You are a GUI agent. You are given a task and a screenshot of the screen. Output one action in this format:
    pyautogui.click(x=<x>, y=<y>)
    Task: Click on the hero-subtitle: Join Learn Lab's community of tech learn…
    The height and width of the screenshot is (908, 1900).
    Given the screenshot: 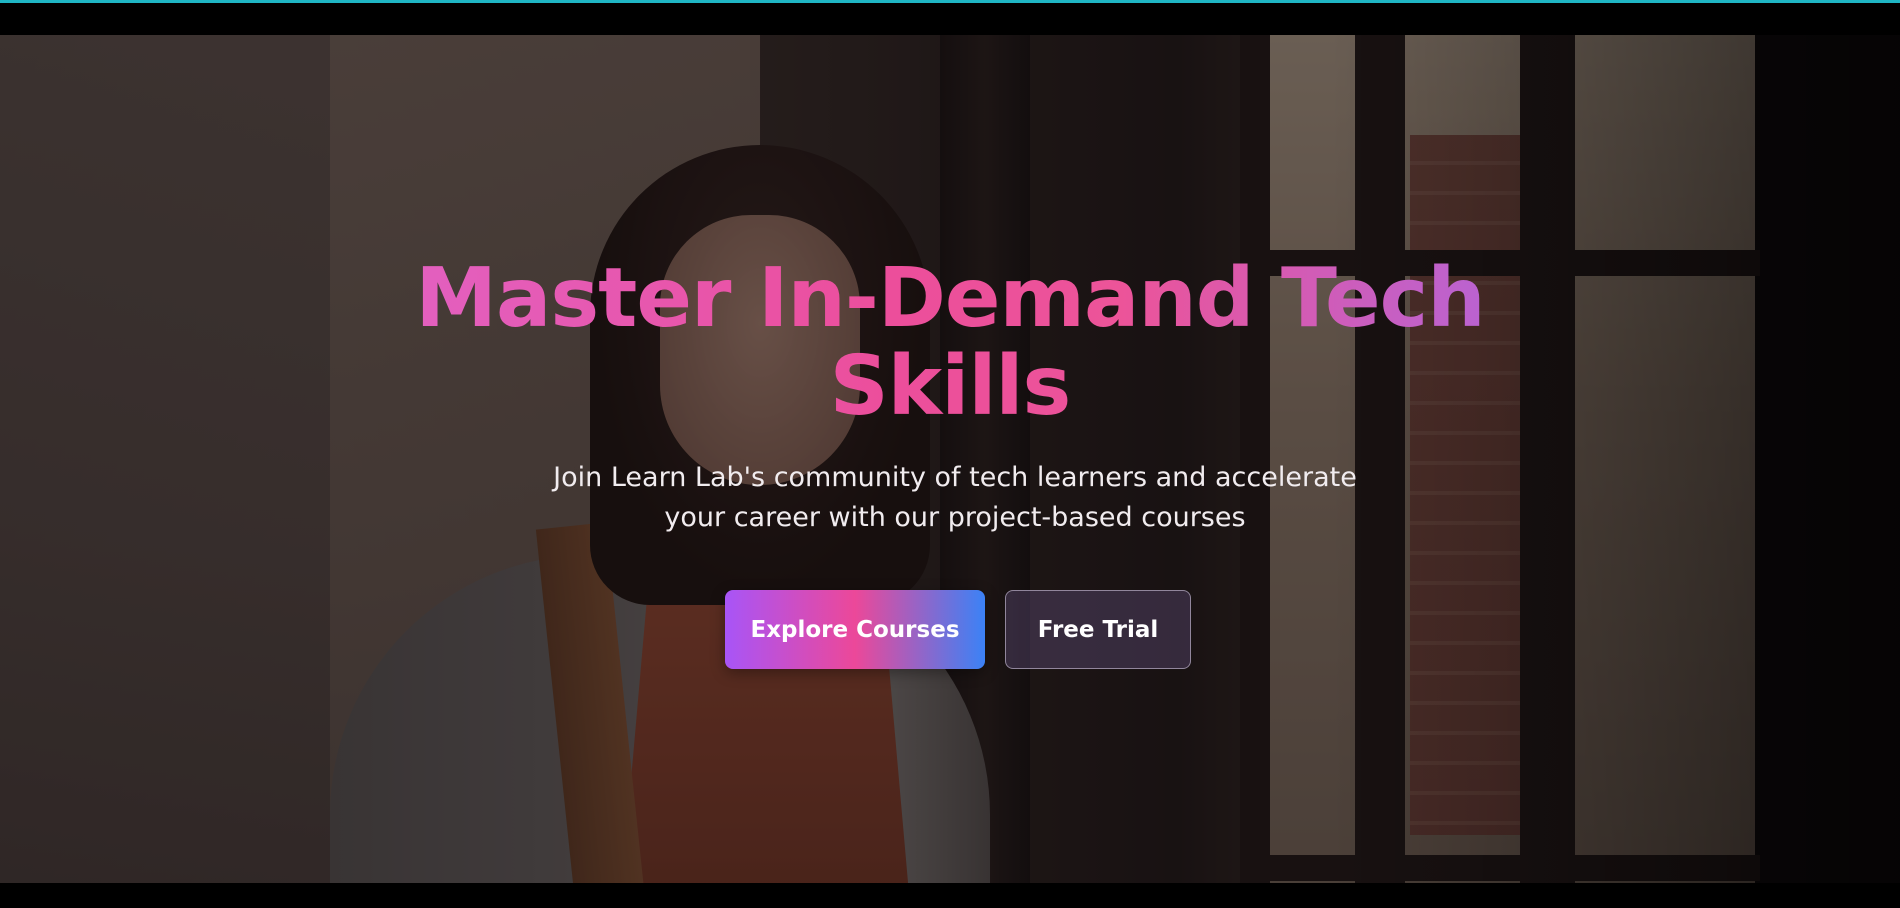 What is the action you would take?
    pyautogui.click(x=955, y=497)
    